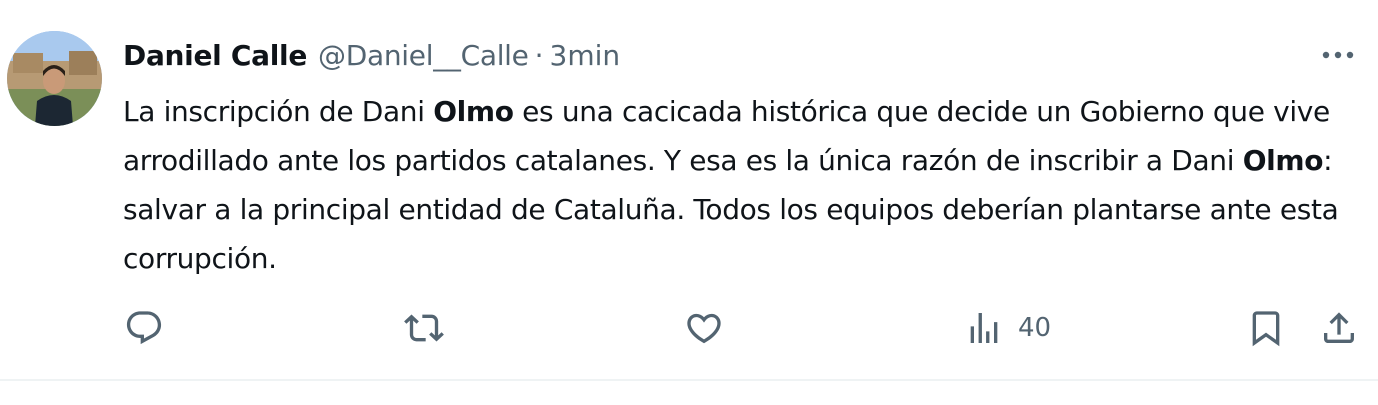  Describe the element at coordinates (585, 55) in the screenshot. I see `timestamp: 3min` at that location.